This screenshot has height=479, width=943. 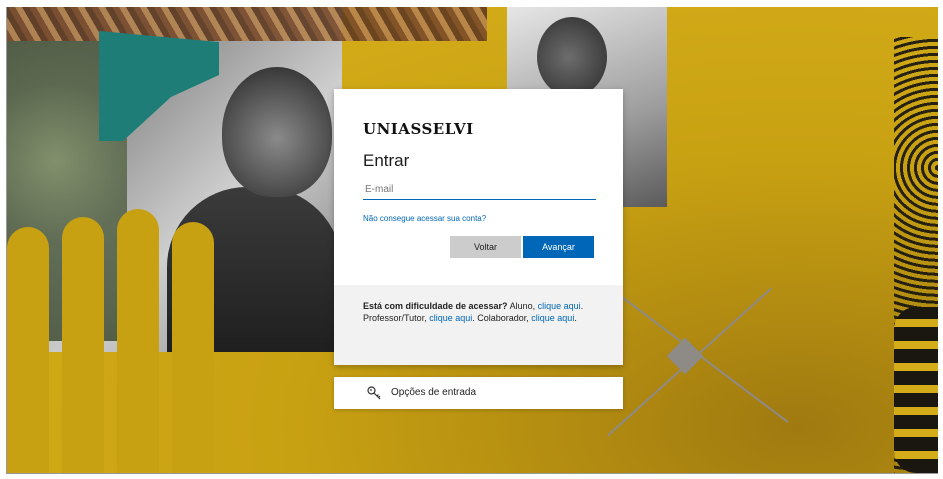 I want to click on signin-options-label: Opções de entrada, so click(x=434, y=392).